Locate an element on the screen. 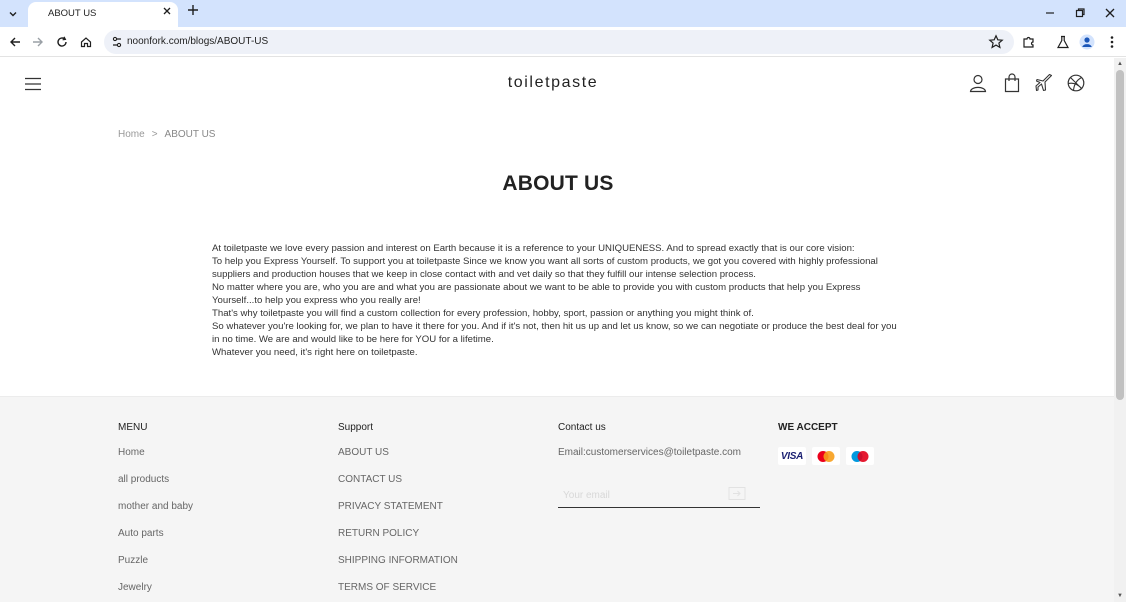 This screenshot has width=1126, height=602. avatar-icon is located at coordinates (1087, 42).